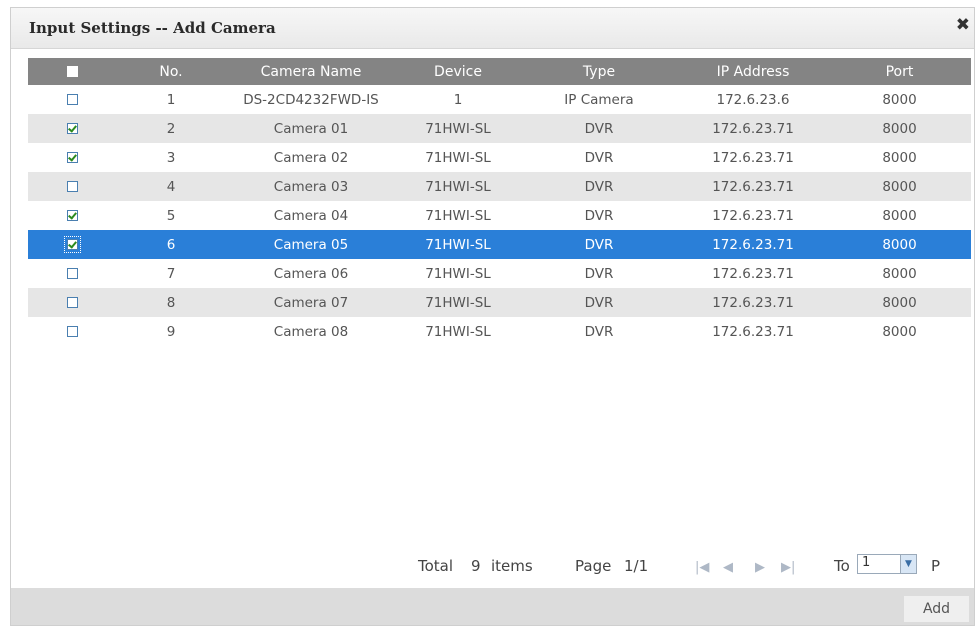 The height and width of the screenshot is (628, 977). Describe the element at coordinates (152, 28) in the screenshot. I see `dialog-title: Input Settings -- Add Camera` at that location.